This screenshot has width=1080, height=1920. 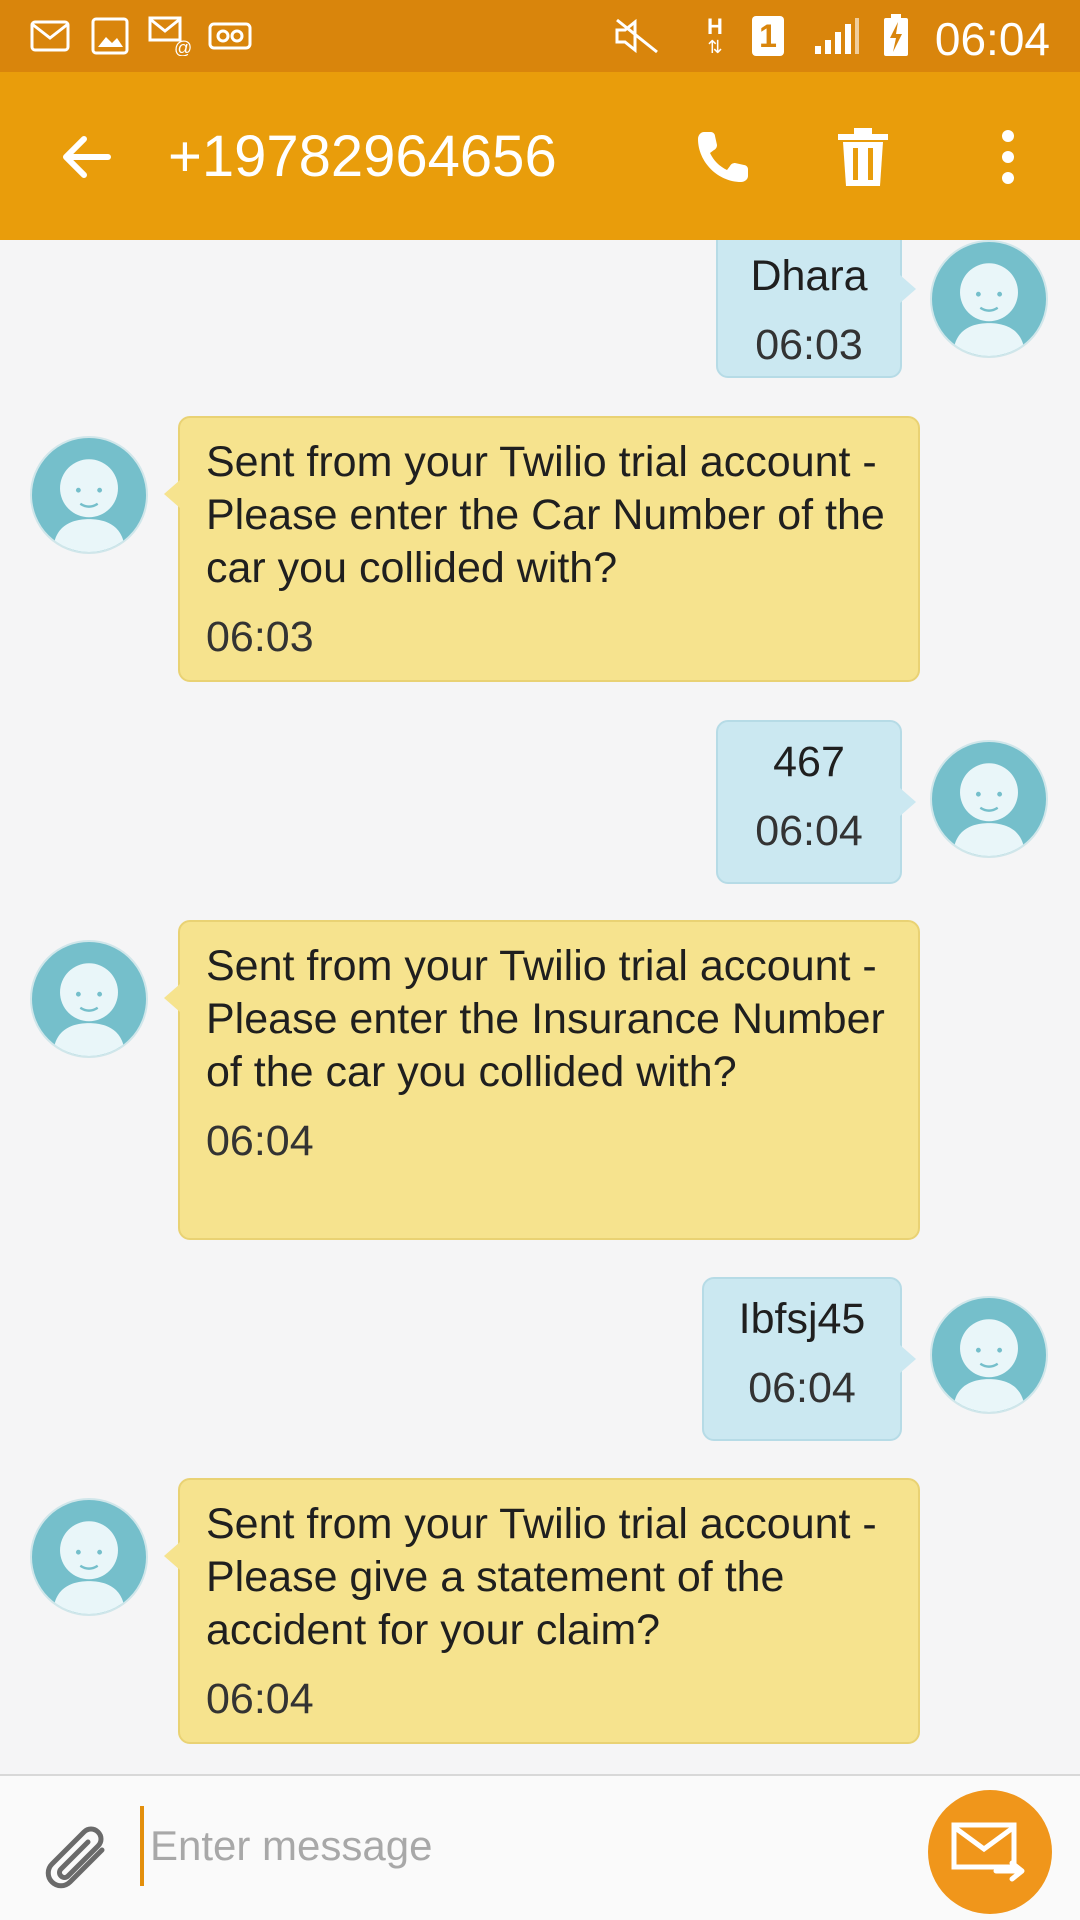 I want to click on send-button, so click(x=990, y=1852).